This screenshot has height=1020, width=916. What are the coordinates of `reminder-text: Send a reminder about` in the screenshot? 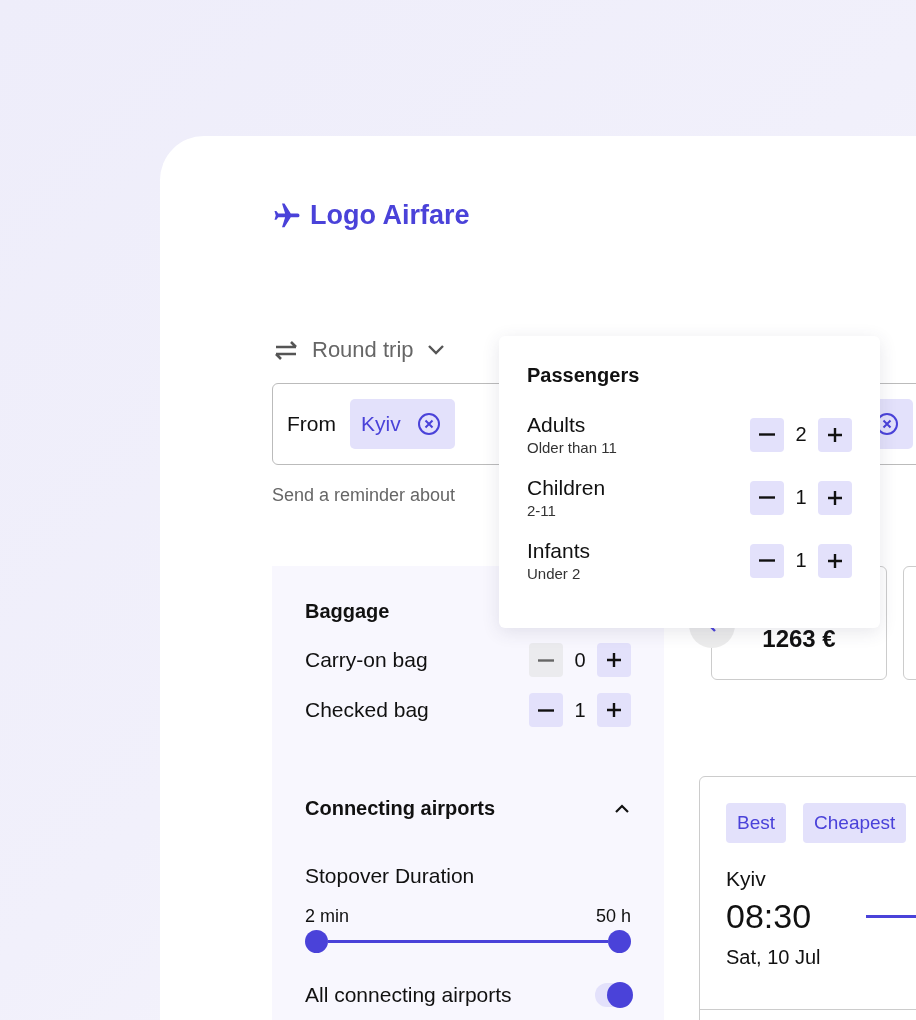 It's located at (364, 495).